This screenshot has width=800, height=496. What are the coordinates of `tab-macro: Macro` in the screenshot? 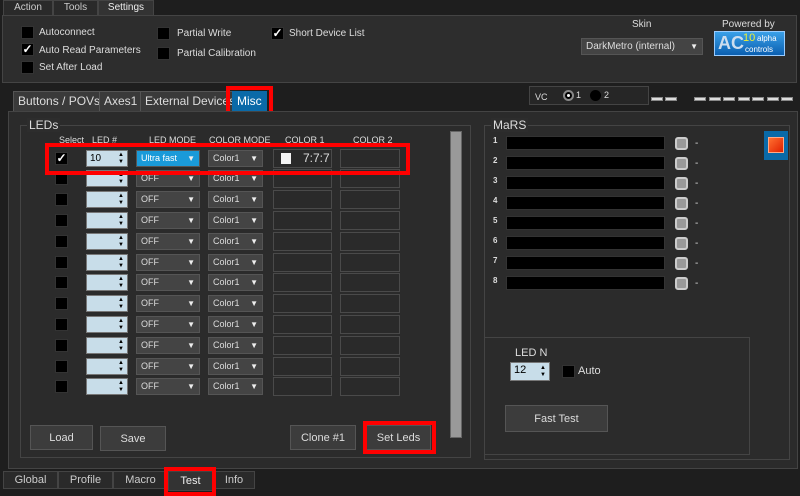 It's located at (140, 480).